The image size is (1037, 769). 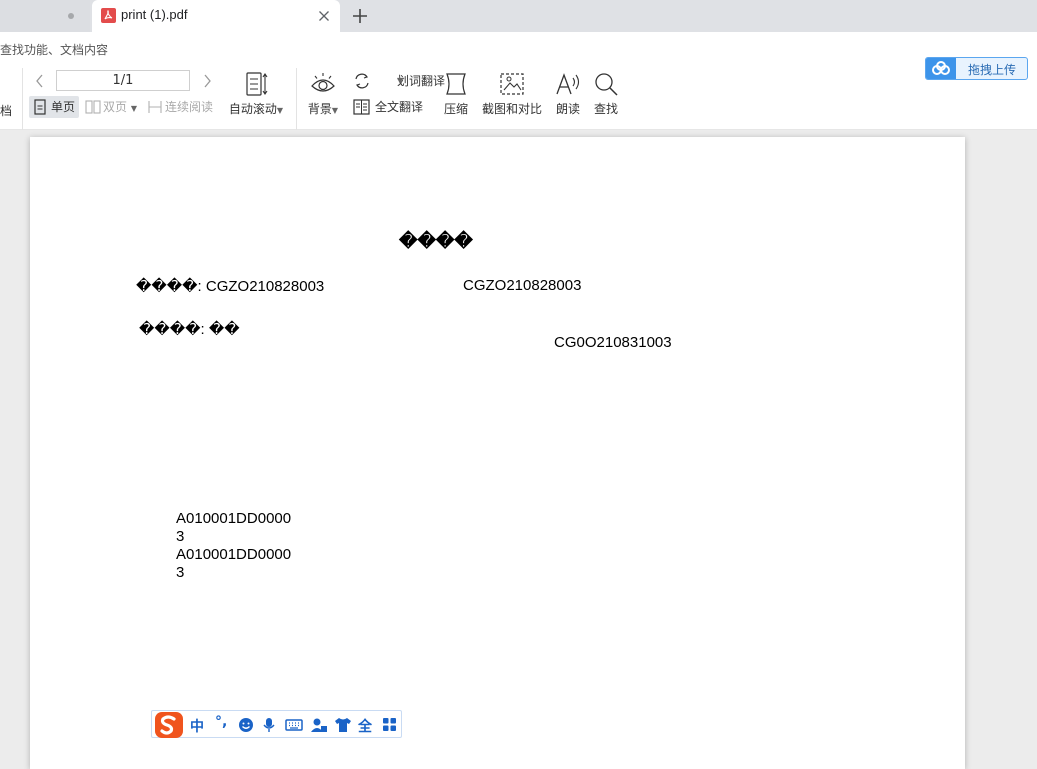 I want to click on compress-icon, so click(x=456, y=84).